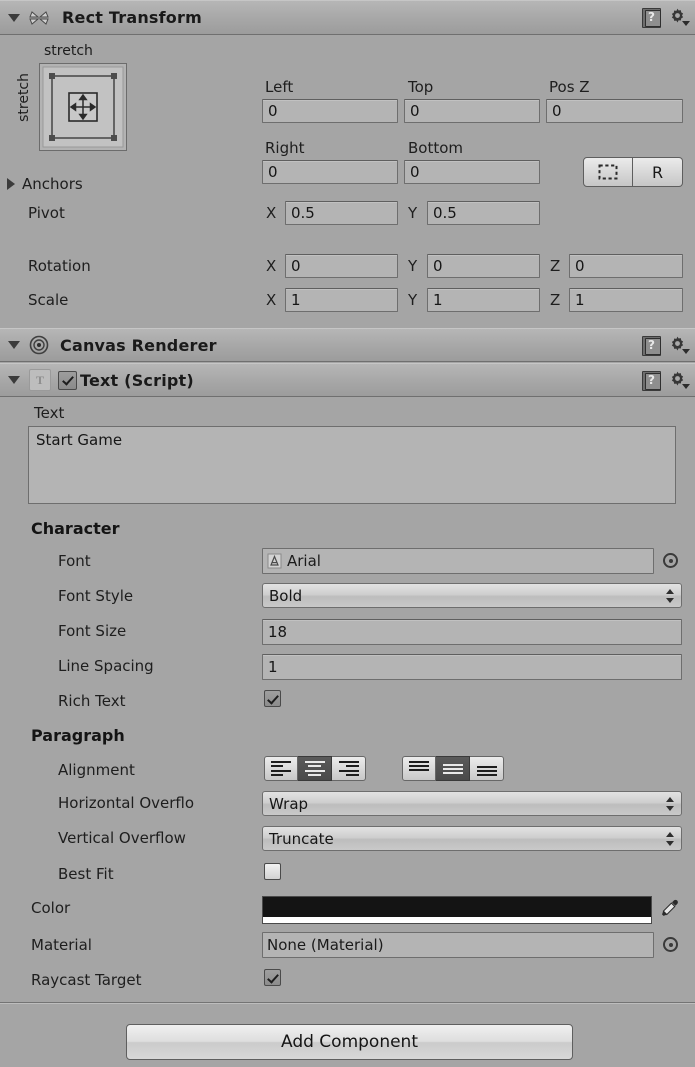 The width and height of the screenshot is (695, 1067). Describe the element at coordinates (472, 667) in the screenshot. I see `input-line-spacing: 1` at that location.